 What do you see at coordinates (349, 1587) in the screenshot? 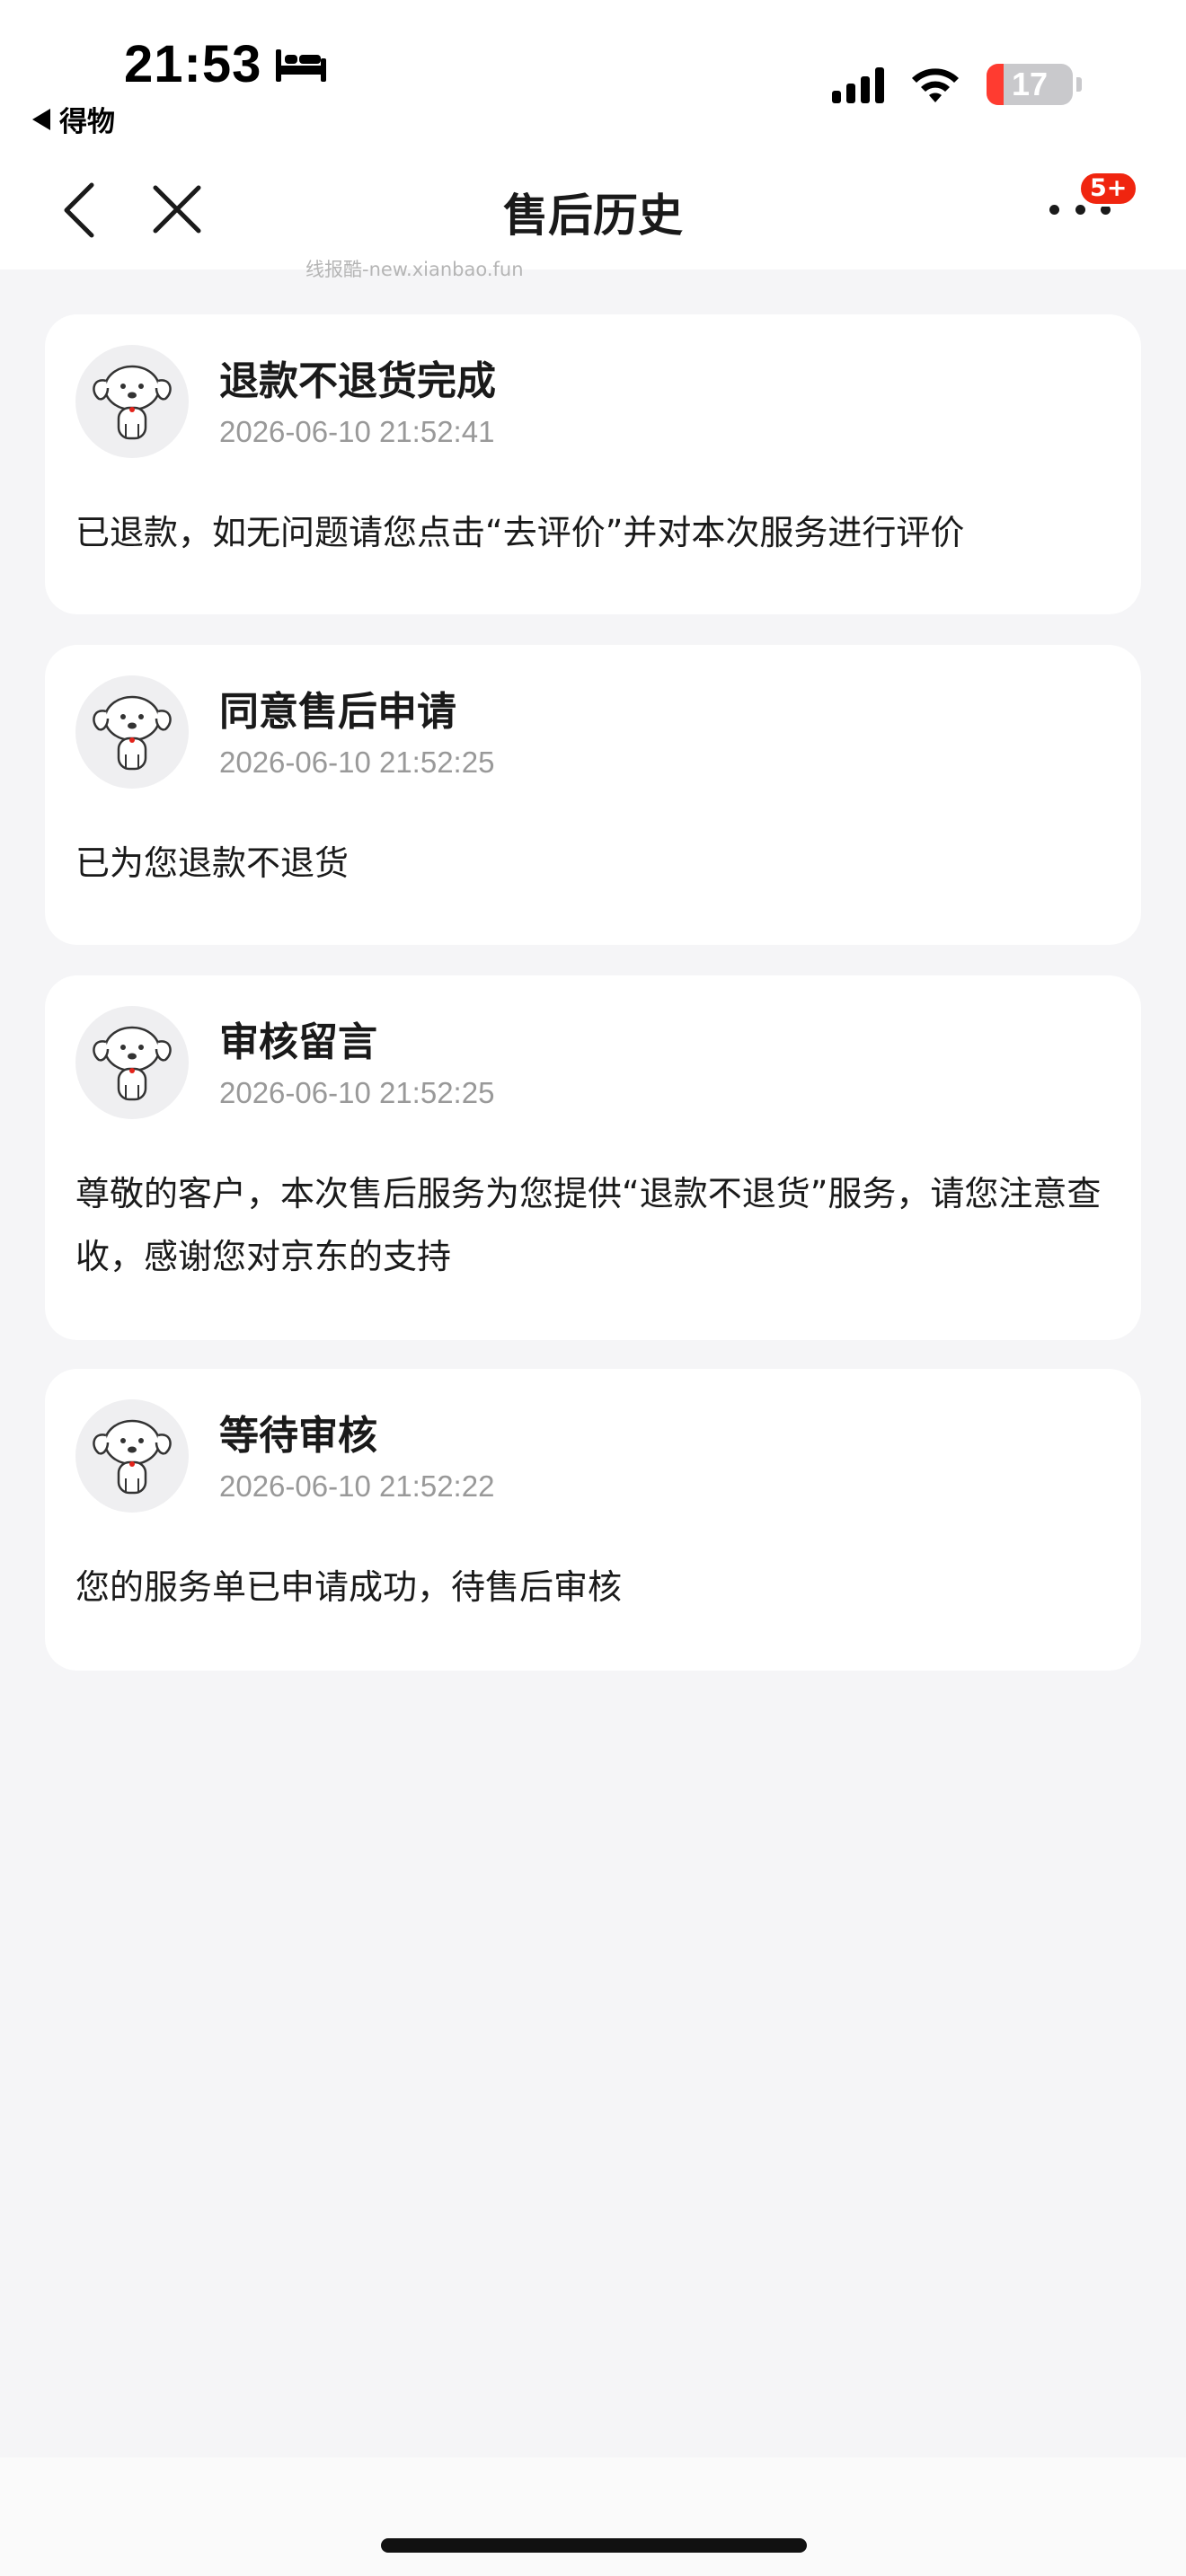
I see `card-message: 您的服务单已申请成功，待售后审核` at bounding box center [349, 1587].